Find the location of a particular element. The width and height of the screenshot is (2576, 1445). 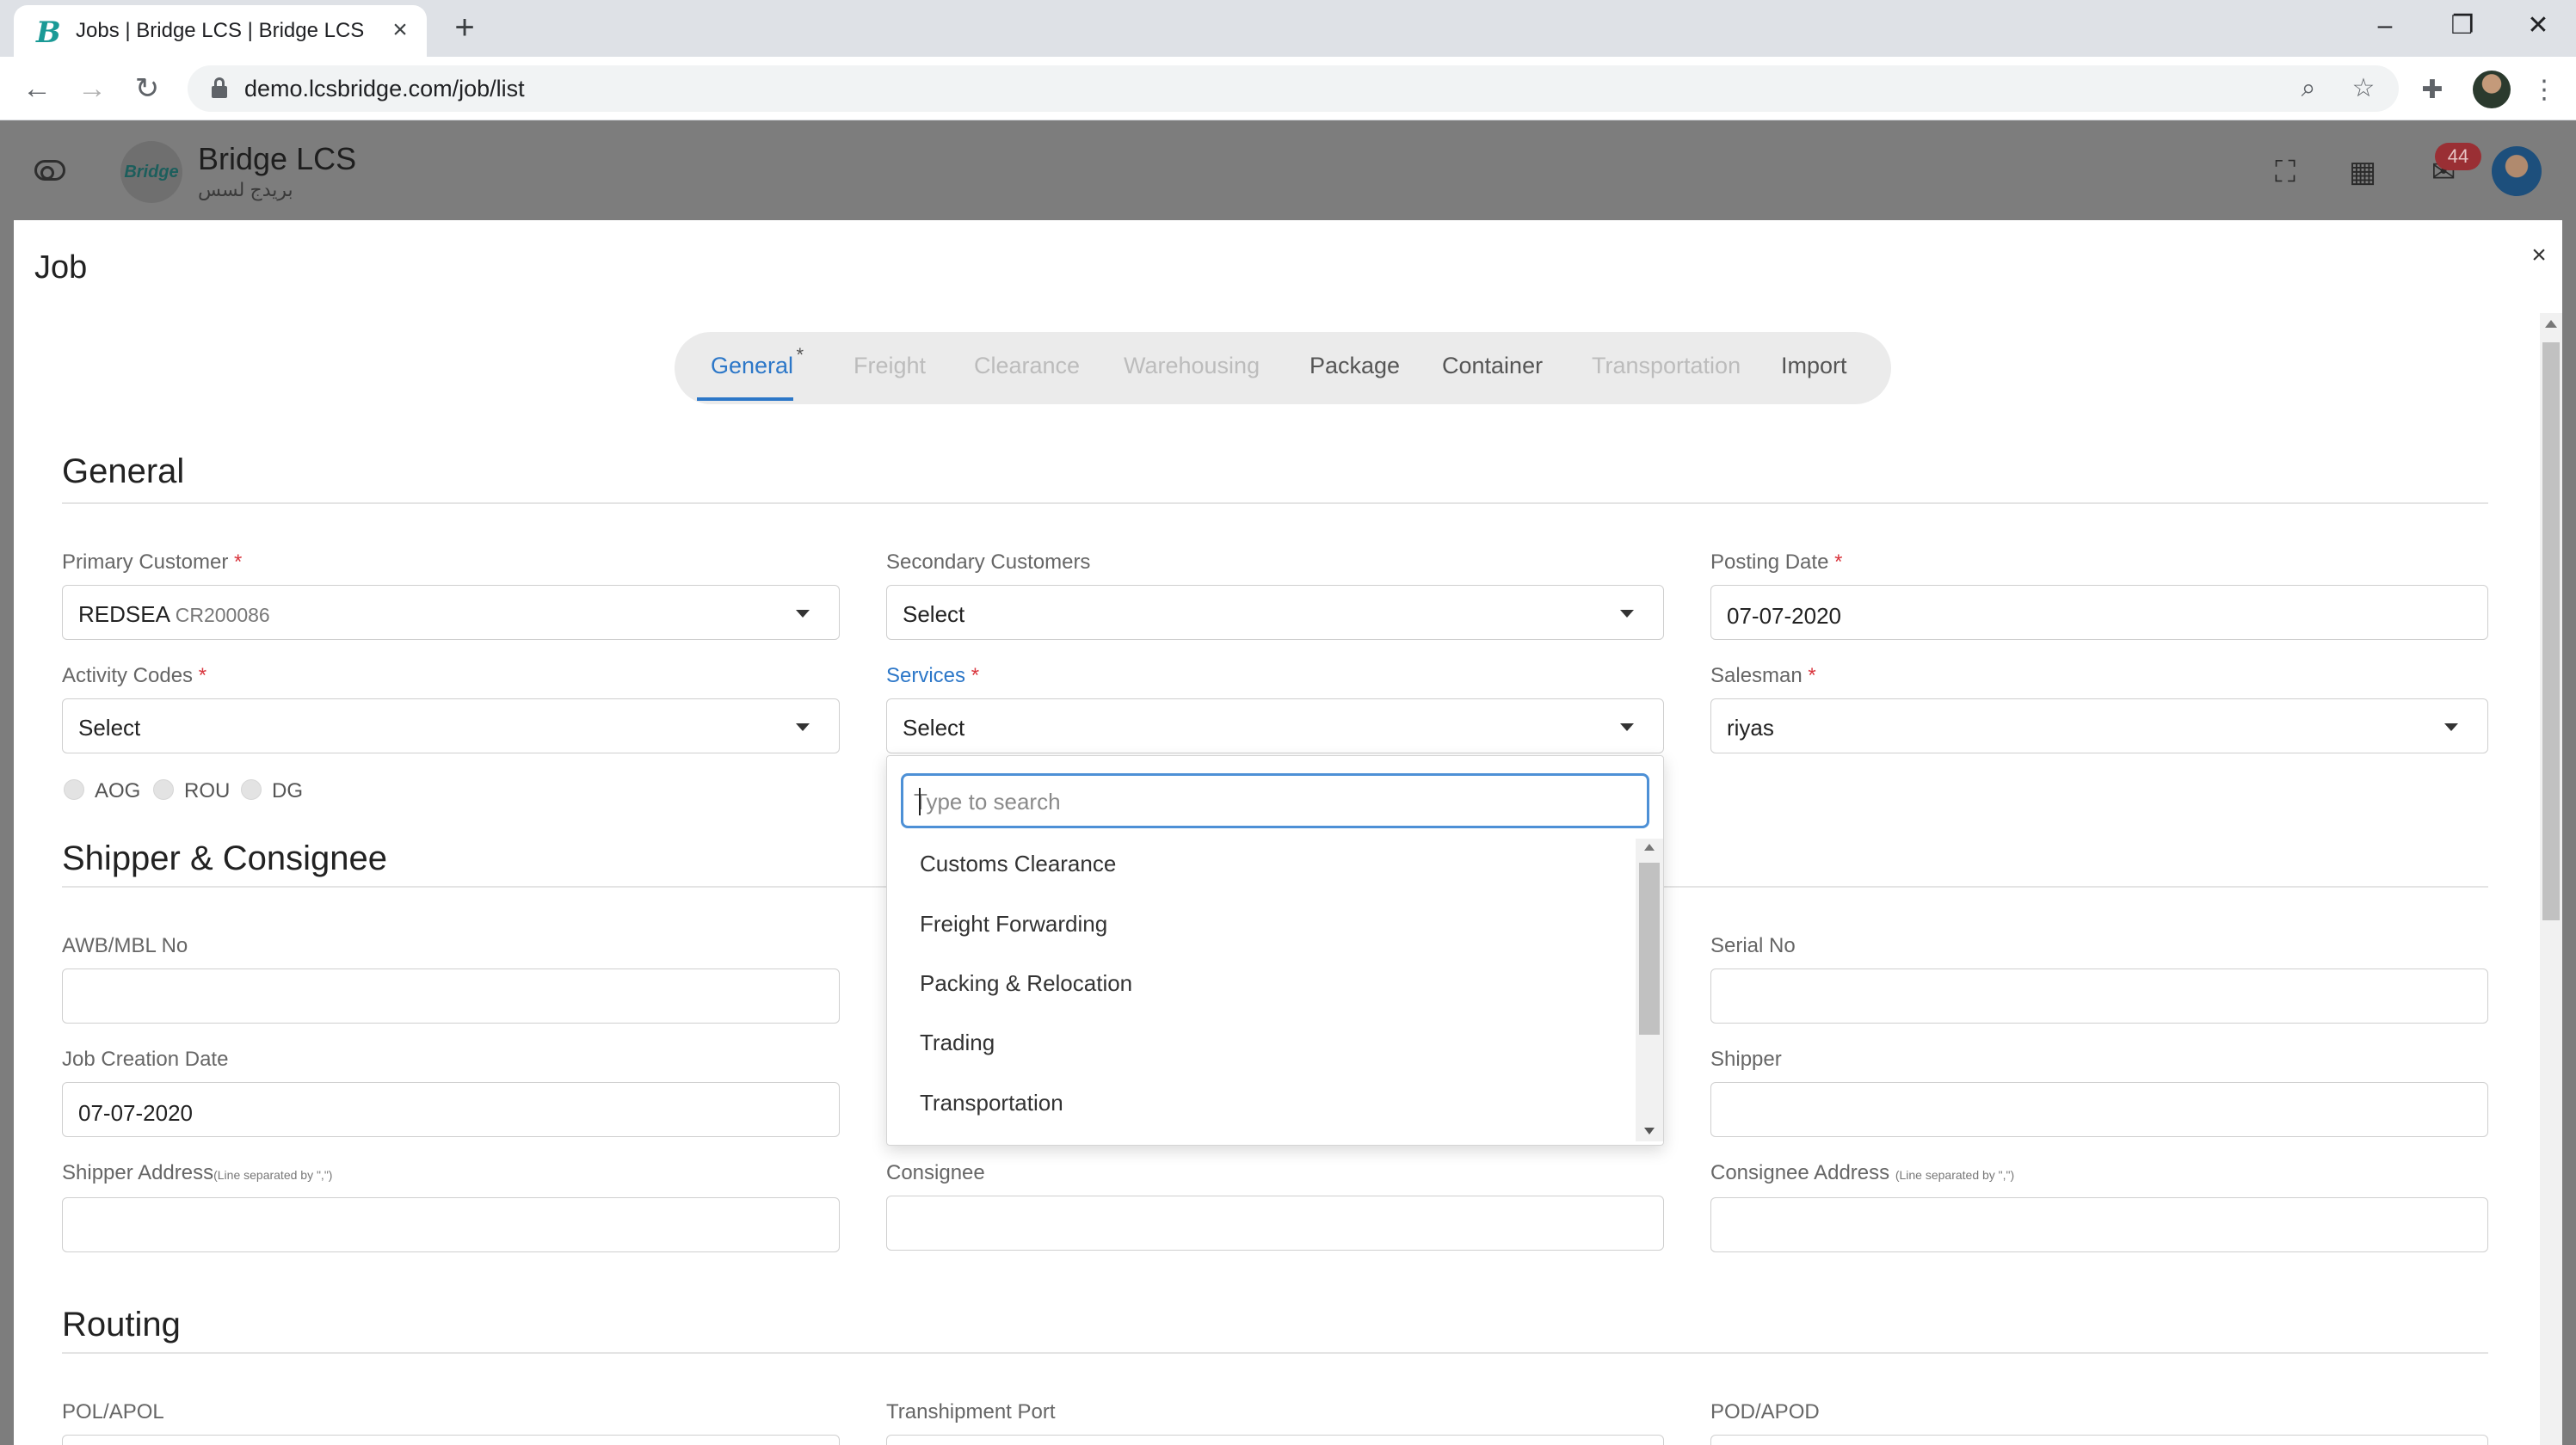

consignee-address-input is located at coordinates (2099, 1225).